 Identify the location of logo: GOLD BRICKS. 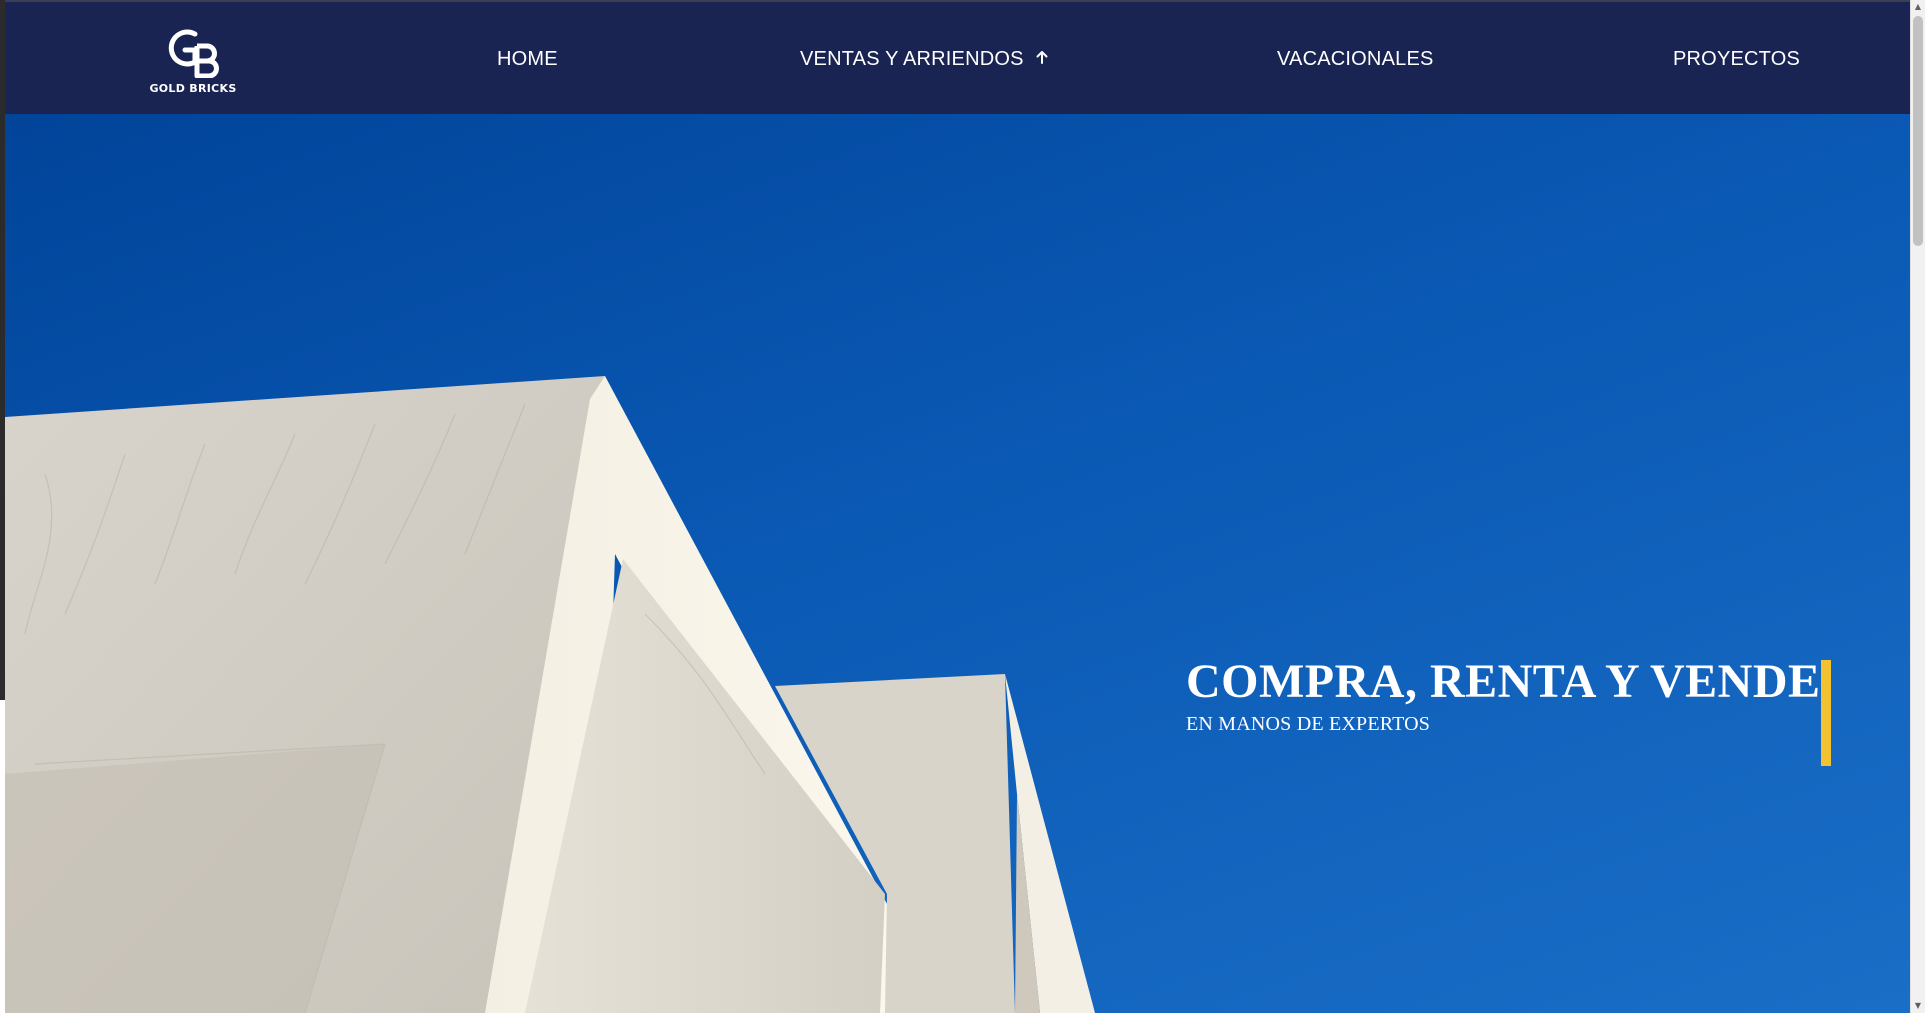
(193, 62).